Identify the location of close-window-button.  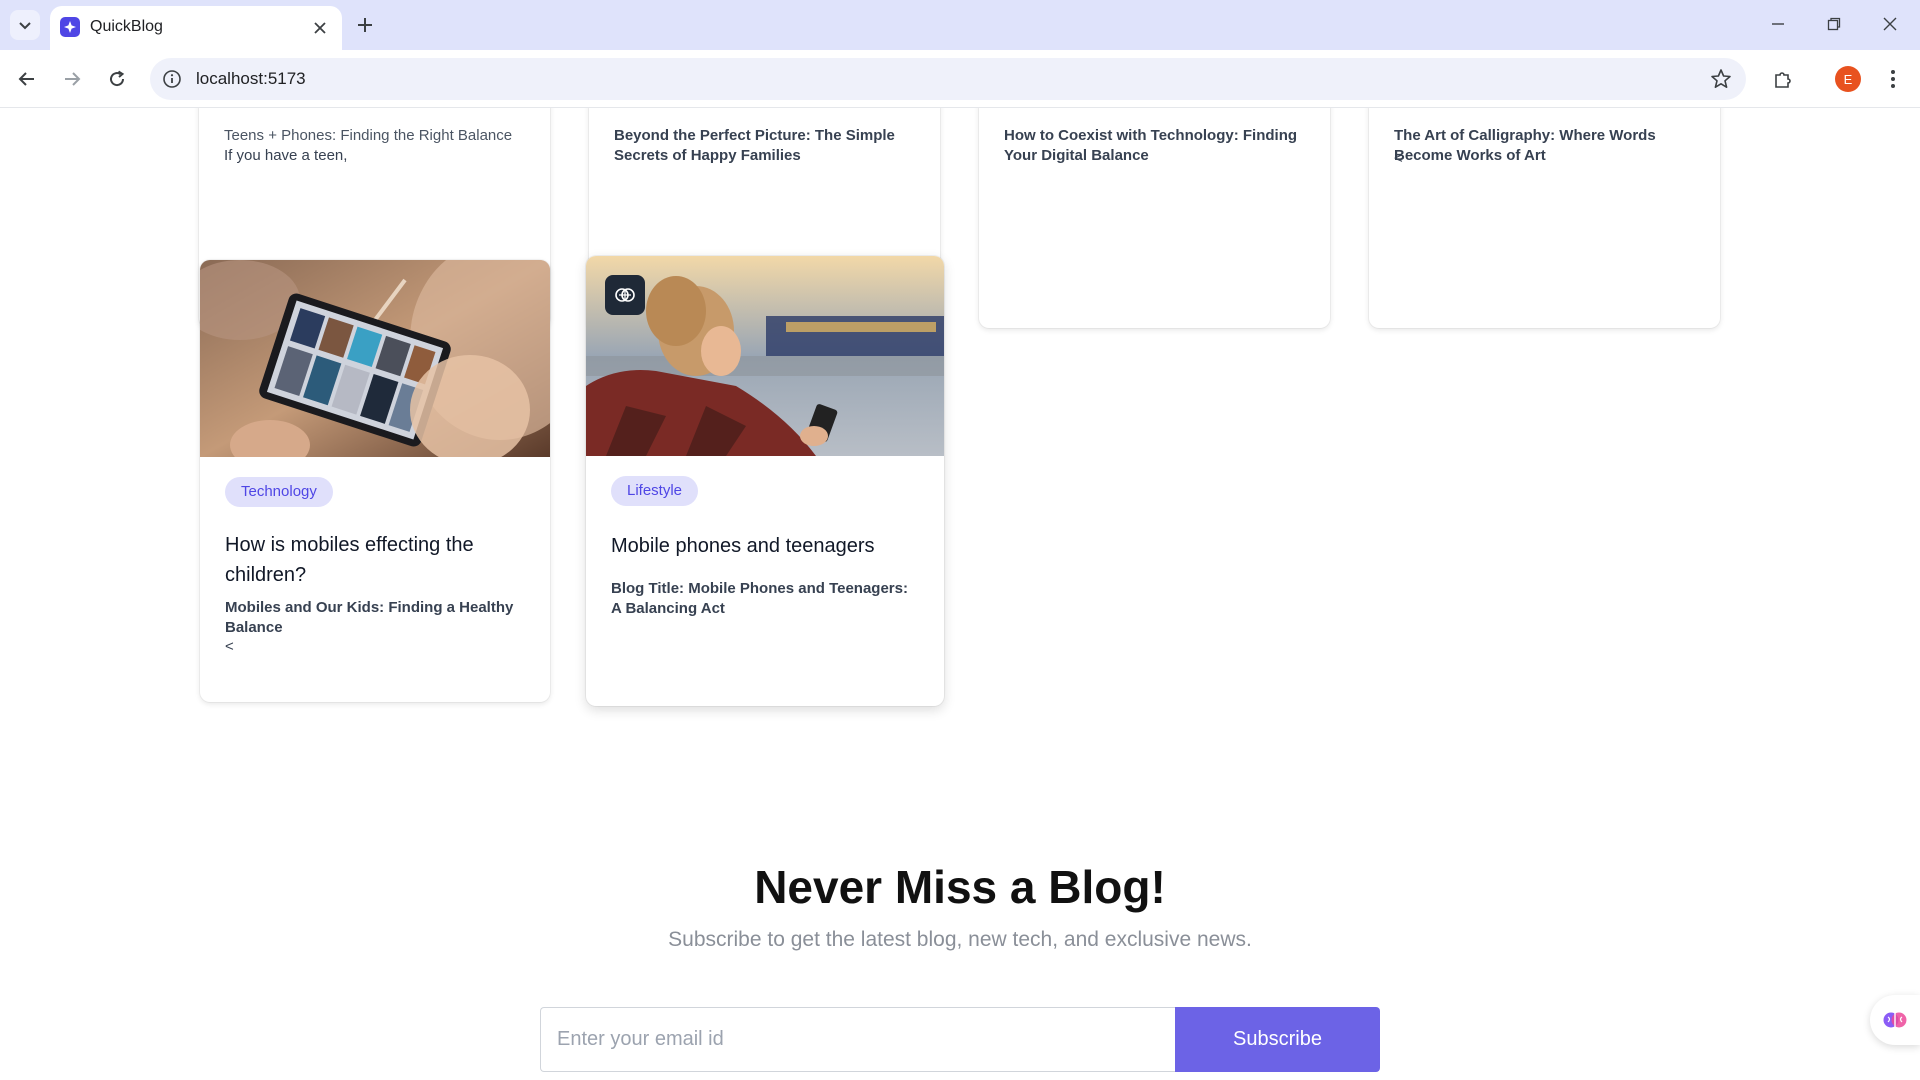
(1890, 24).